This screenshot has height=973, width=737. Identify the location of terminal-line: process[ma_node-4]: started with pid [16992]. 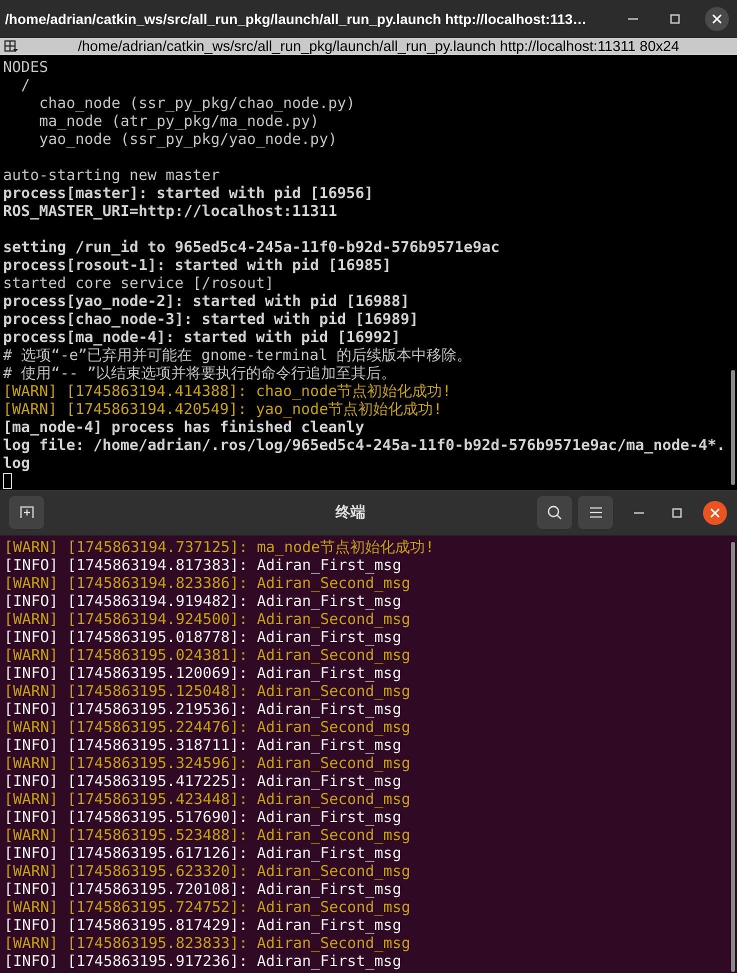
(202, 337).